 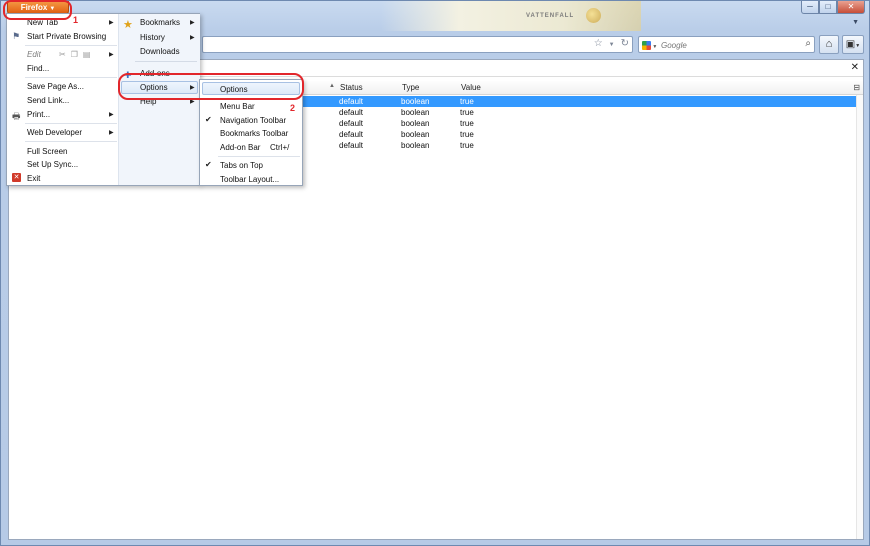 I want to click on annotation-number-1: 1, so click(x=76, y=20).